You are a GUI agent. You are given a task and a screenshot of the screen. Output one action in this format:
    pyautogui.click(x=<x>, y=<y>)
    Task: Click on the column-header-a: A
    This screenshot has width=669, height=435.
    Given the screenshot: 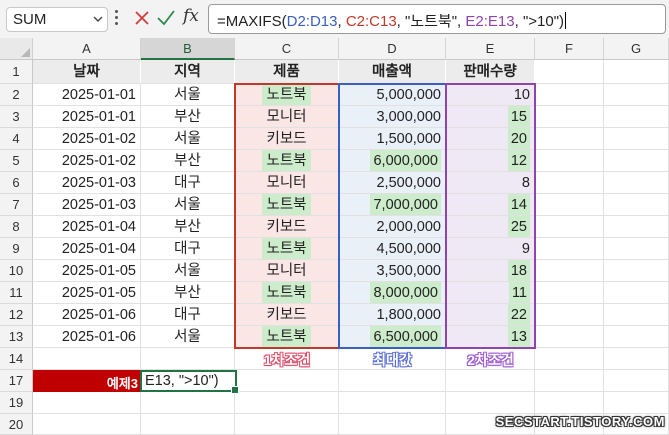 What is the action you would take?
    pyautogui.click(x=87, y=49)
    